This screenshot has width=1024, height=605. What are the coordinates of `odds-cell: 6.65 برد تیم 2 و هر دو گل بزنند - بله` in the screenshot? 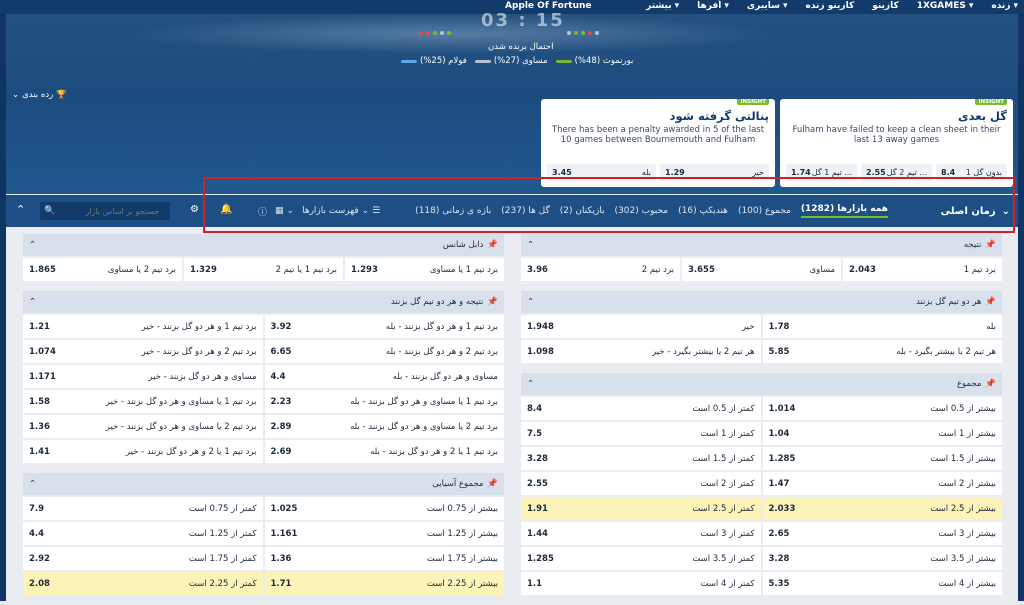 It's located at (384, 351).